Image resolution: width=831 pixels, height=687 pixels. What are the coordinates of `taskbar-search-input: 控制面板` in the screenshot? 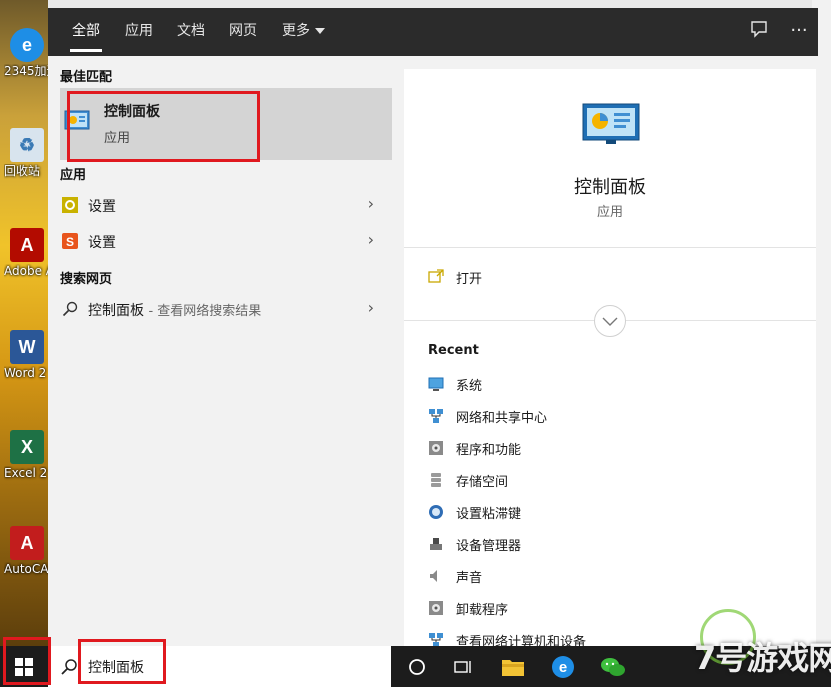 It's located at (219, 666).